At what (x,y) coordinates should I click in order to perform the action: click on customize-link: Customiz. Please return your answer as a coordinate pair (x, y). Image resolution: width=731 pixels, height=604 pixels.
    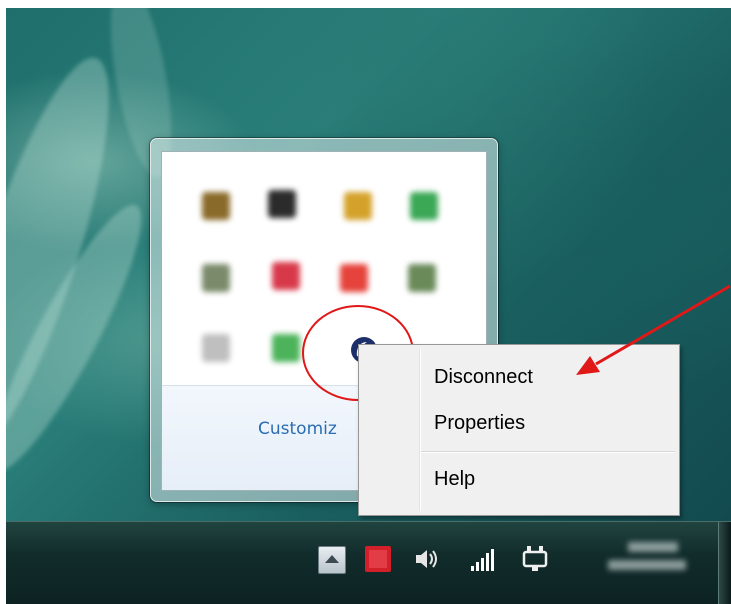
    Looking at the image, I should click on (297, 429).